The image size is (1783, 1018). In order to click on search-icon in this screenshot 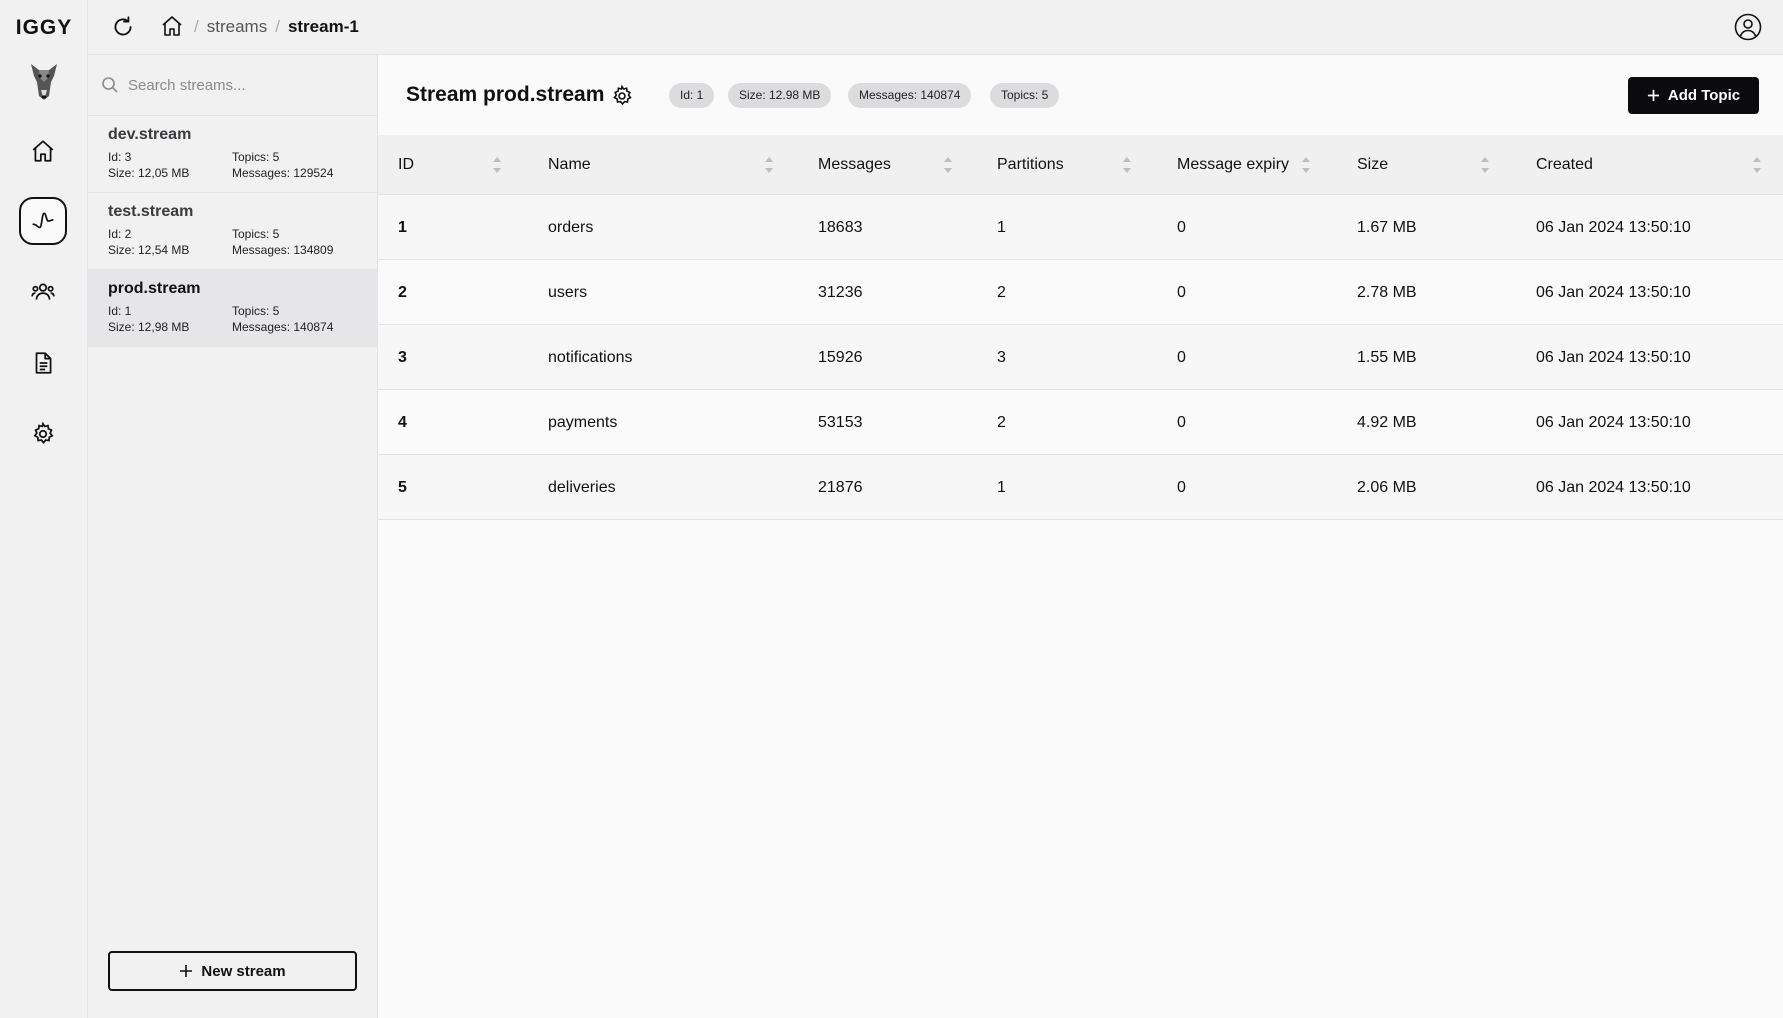, I will do `click(110, 85)`.